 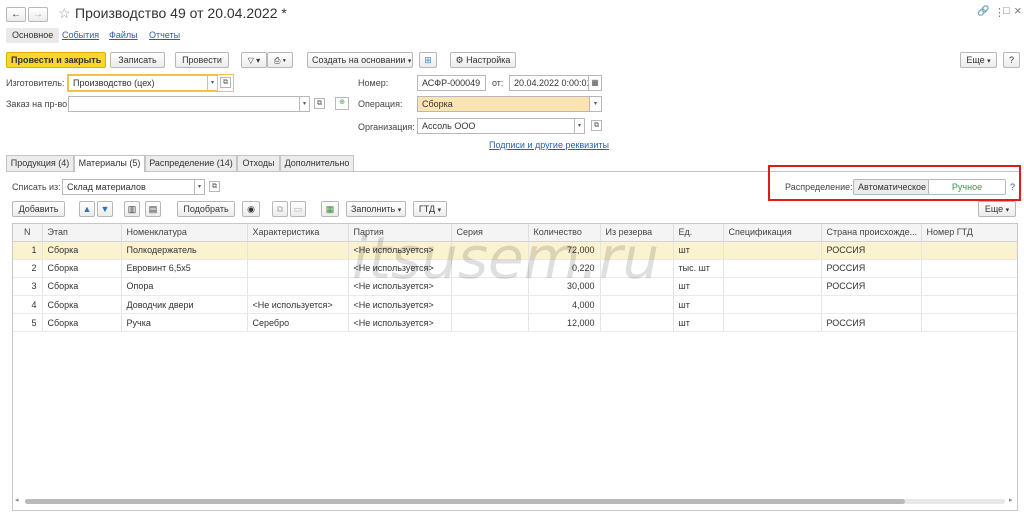 What do you see at coordinates (28, 250) in the screenshot?
I see `table-cell: 1` at bounding box center [28, 250].